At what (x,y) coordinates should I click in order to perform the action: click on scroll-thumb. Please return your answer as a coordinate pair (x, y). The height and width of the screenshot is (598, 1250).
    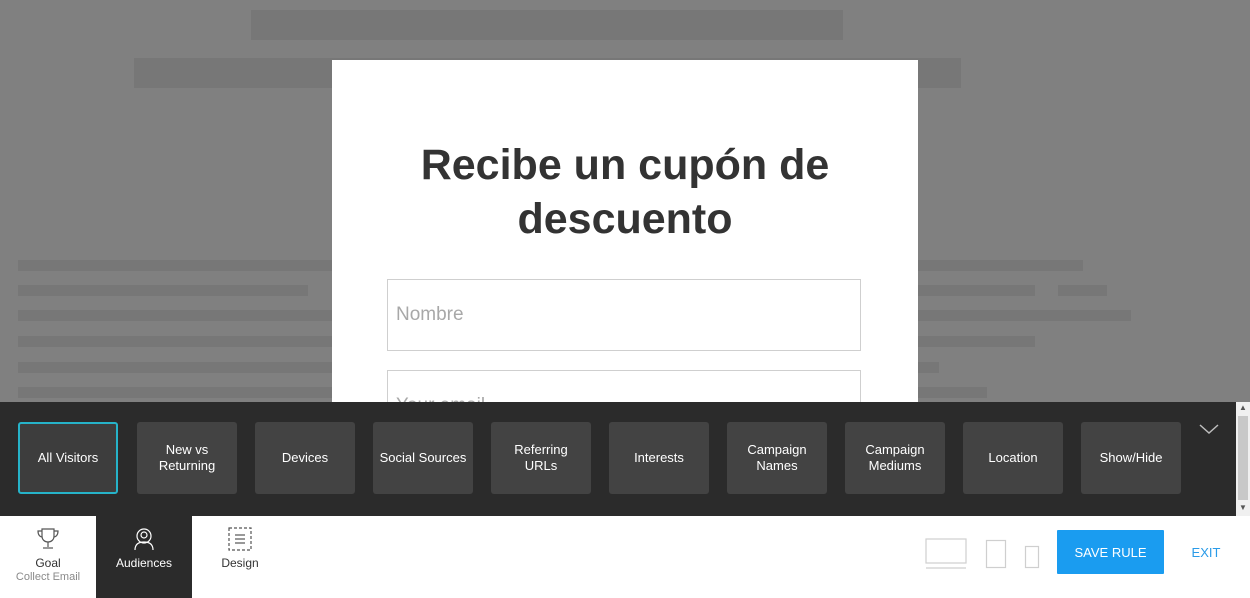
    Looking at the image, I should click on (1243, 458).